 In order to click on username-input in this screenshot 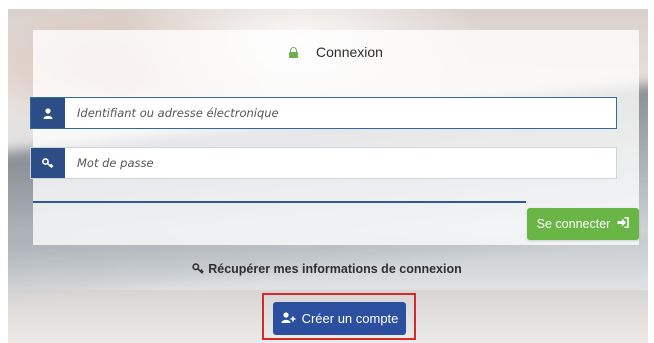, I will do `click(340, 113)`.